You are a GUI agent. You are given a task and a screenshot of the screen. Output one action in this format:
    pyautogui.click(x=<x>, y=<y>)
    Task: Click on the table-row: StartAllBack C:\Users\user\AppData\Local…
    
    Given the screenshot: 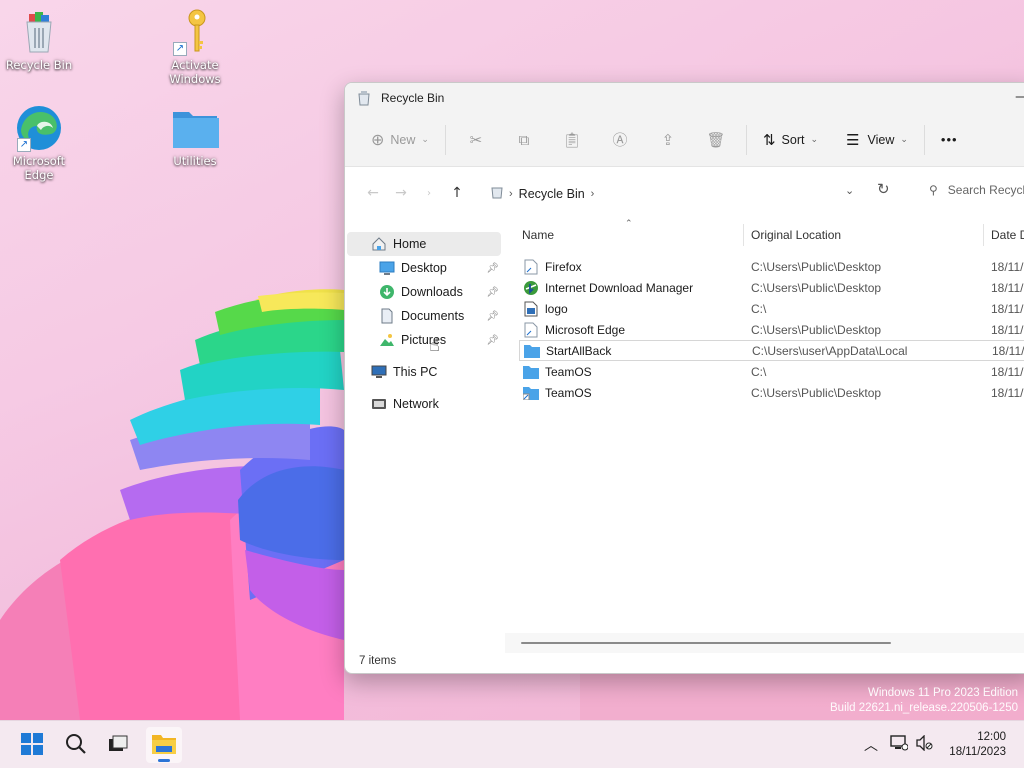 What is the action you would take?
    pyautogui.click(x=771, y=350)
    